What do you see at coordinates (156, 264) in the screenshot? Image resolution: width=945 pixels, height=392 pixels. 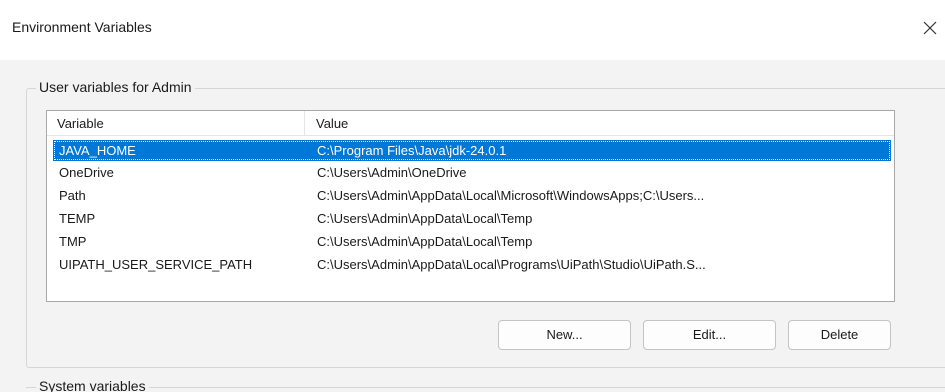 I see `variable-name: UIPATH_USER_SERVICE_PATH` at bounding box center [156, 264].